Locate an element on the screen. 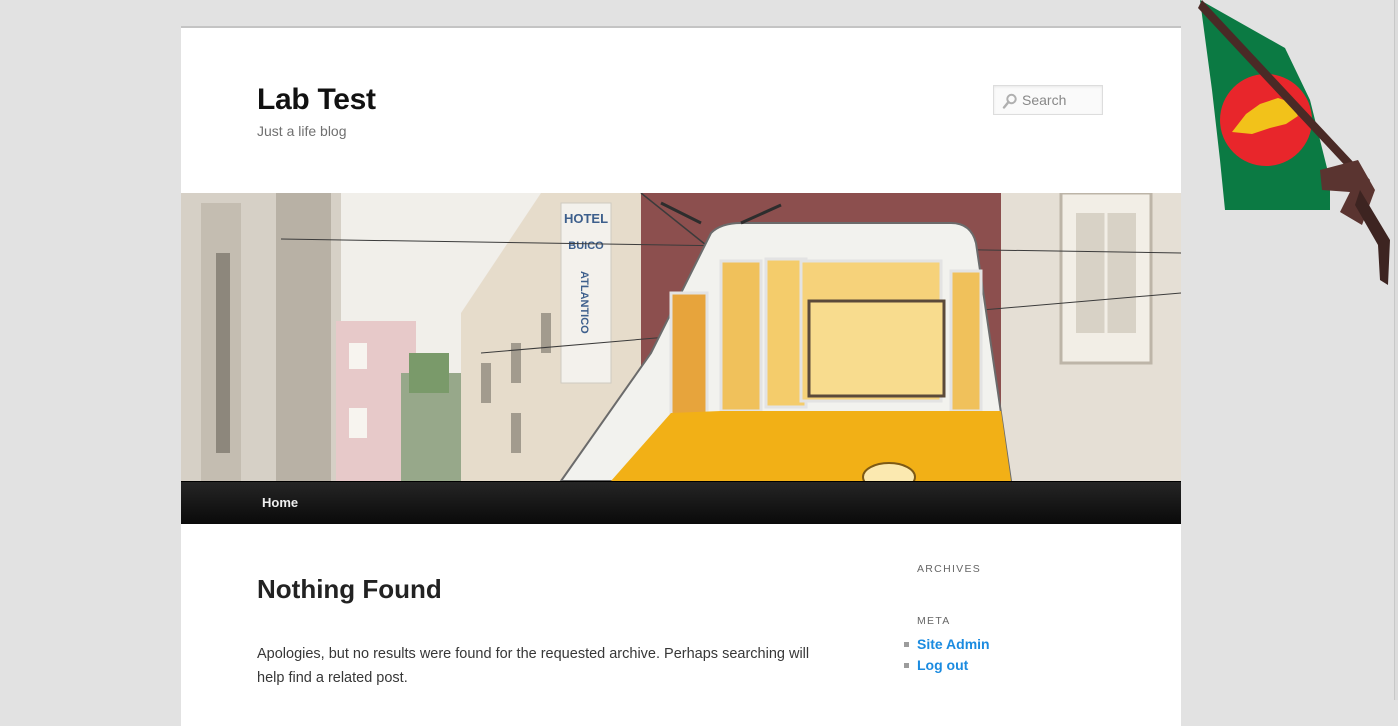  meta-link-list: Site Admin Log out is located at coordinates (945, 655).